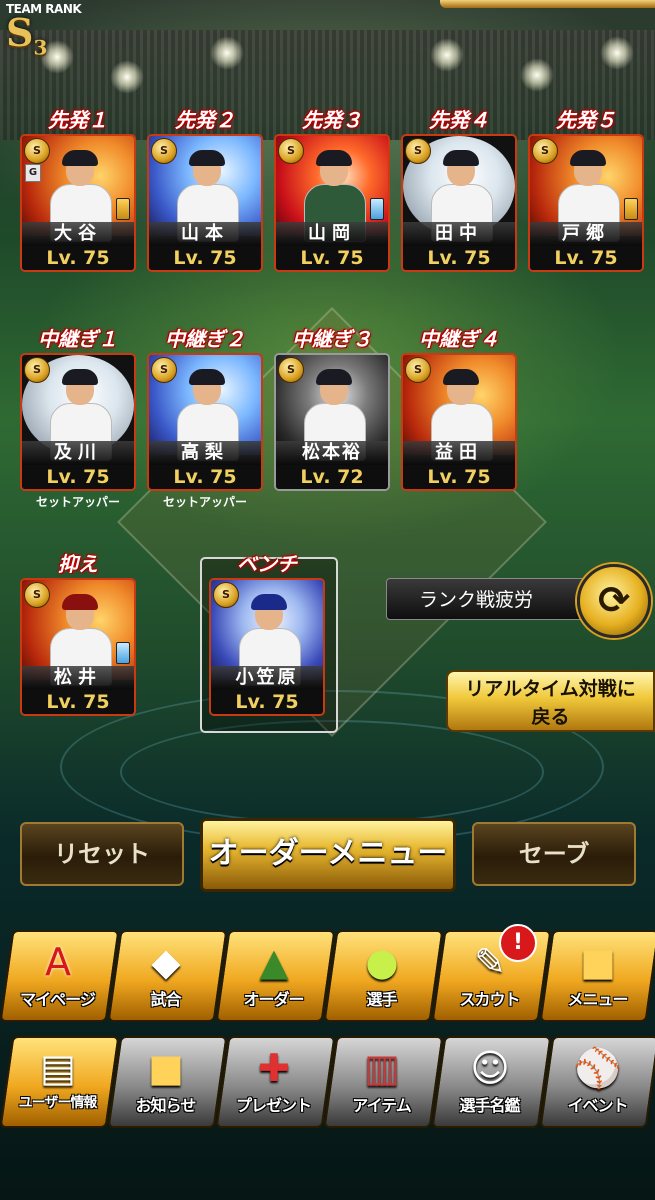 The height and width of the screenshot is (1200, 655). I want to click on player-role: セットアッパー, so click(204, 502).